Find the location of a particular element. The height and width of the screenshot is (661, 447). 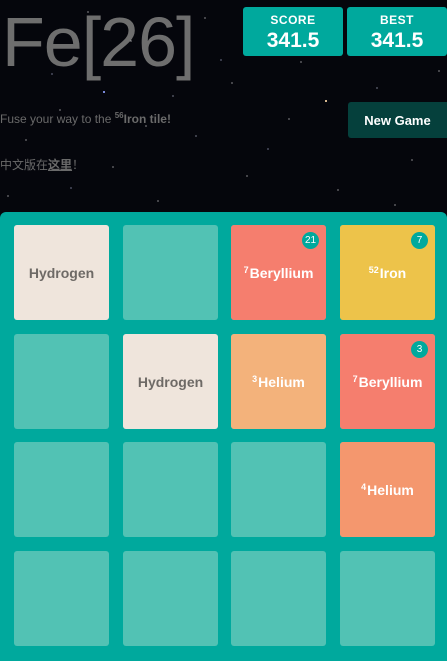

score-value: 341.5 is located at coordinates (293, 40).